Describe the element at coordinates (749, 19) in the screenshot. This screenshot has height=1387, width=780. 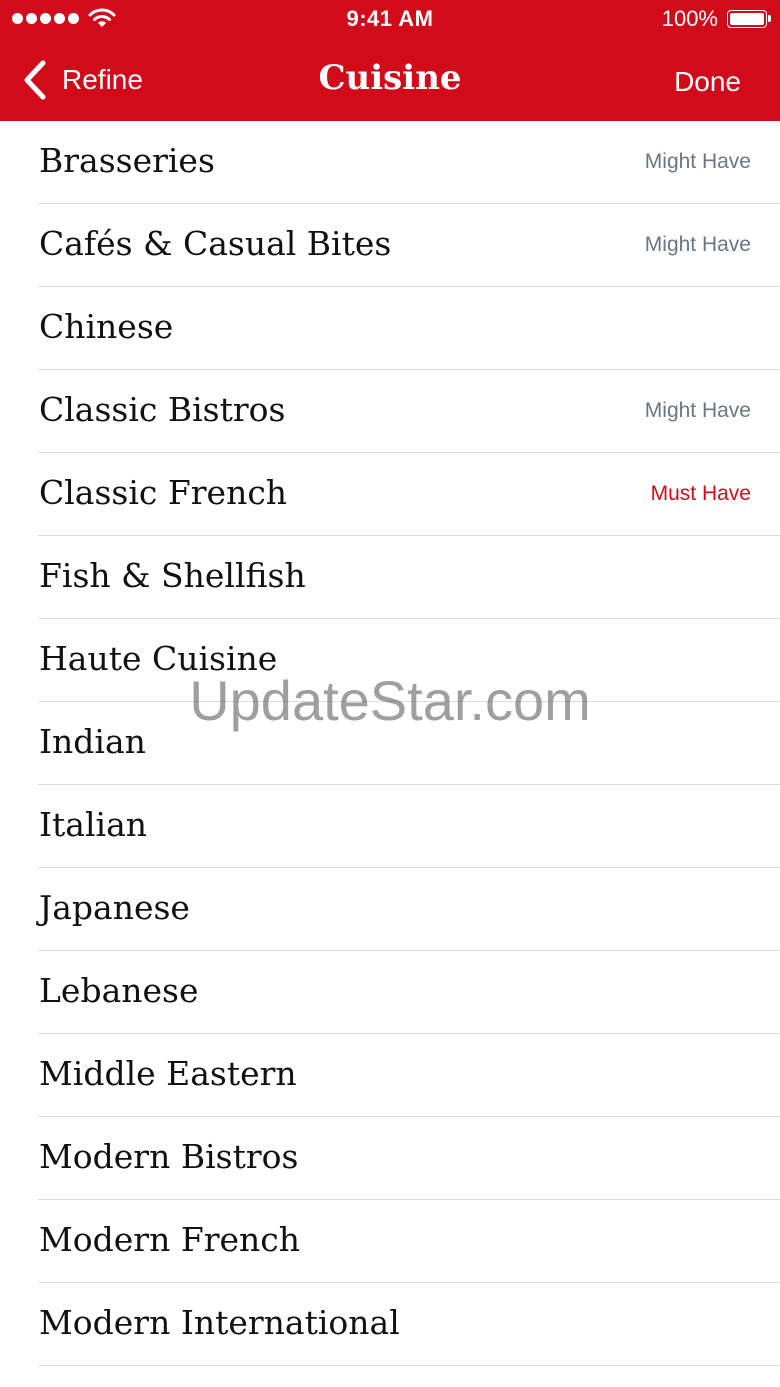
I see `battery-full-icon` at that location.